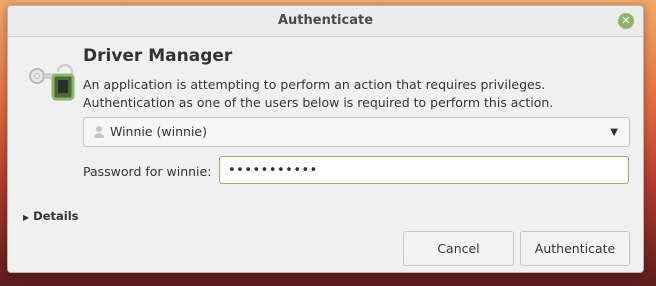 The image size is (656, 286). I want to click on cancel-button: Cancel, so click(458, 248).